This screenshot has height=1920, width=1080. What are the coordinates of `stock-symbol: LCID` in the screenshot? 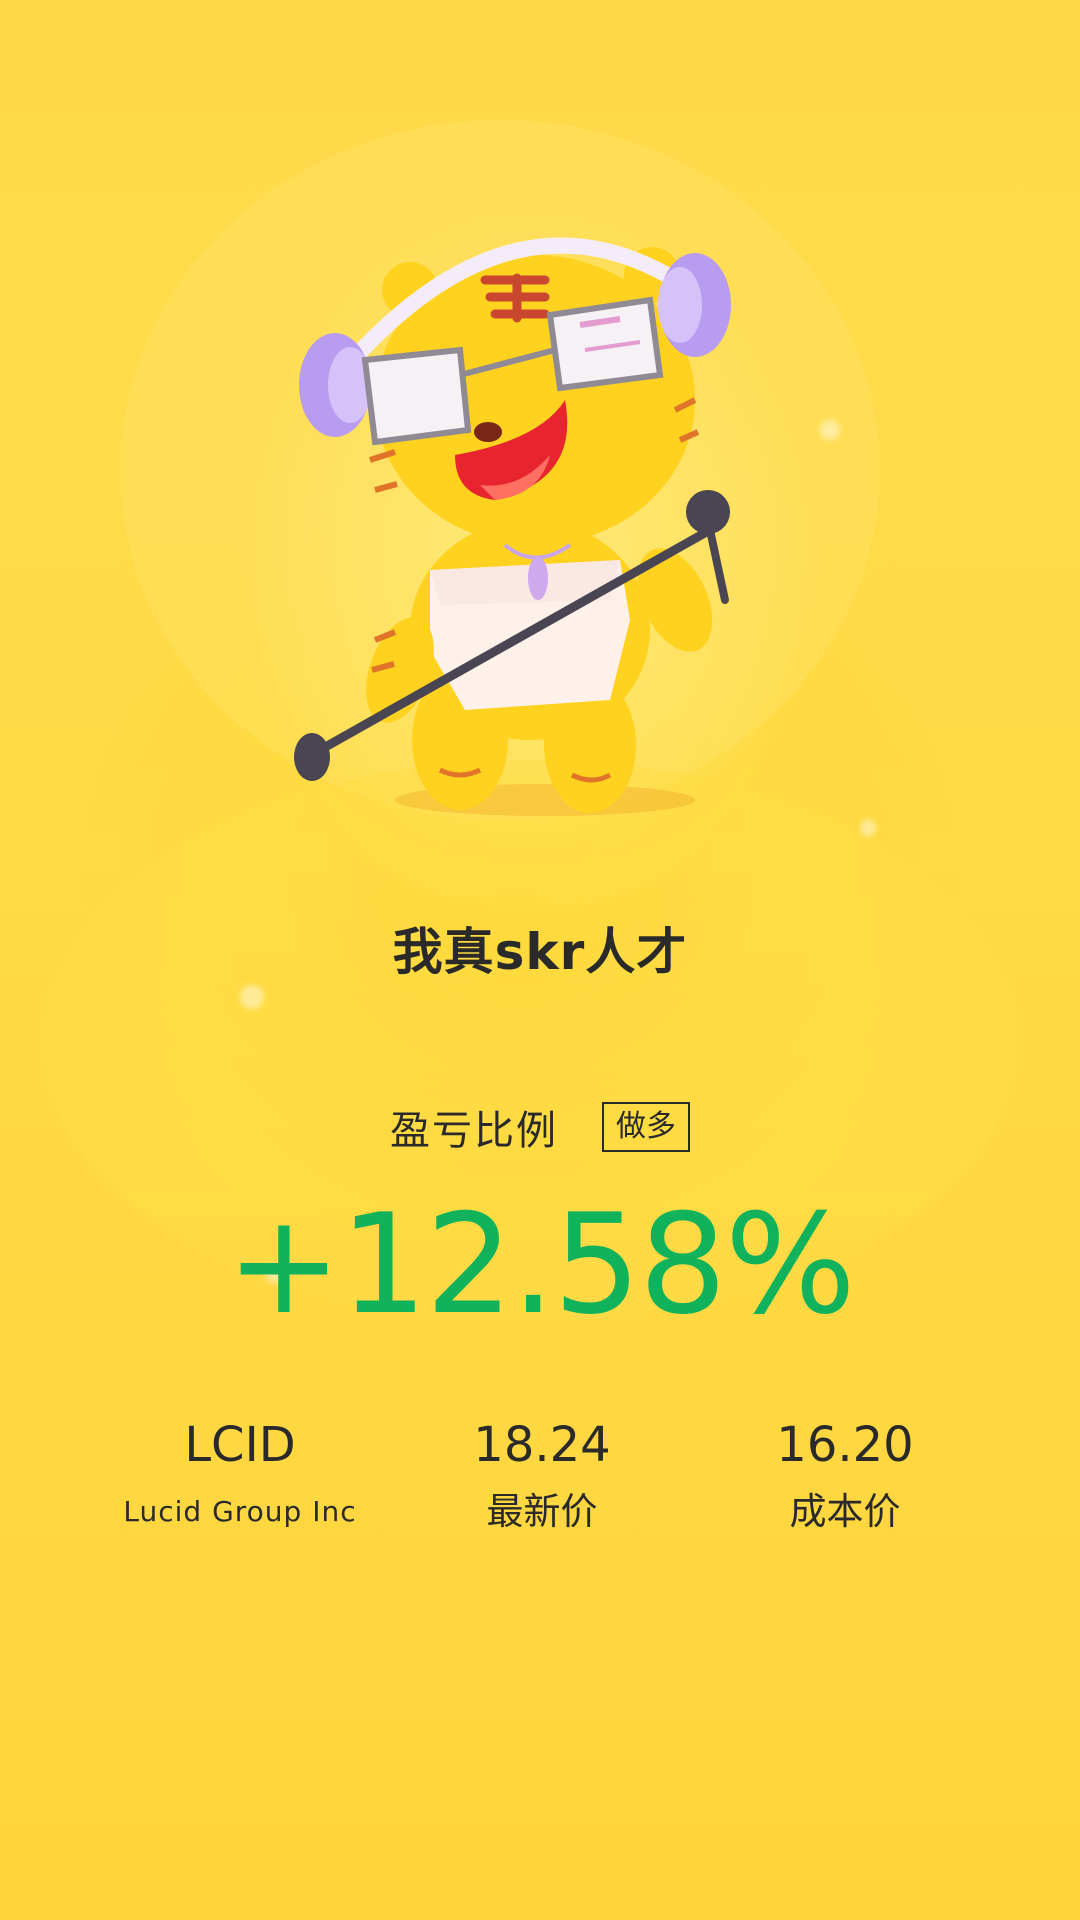 It's located at (240, 1445).